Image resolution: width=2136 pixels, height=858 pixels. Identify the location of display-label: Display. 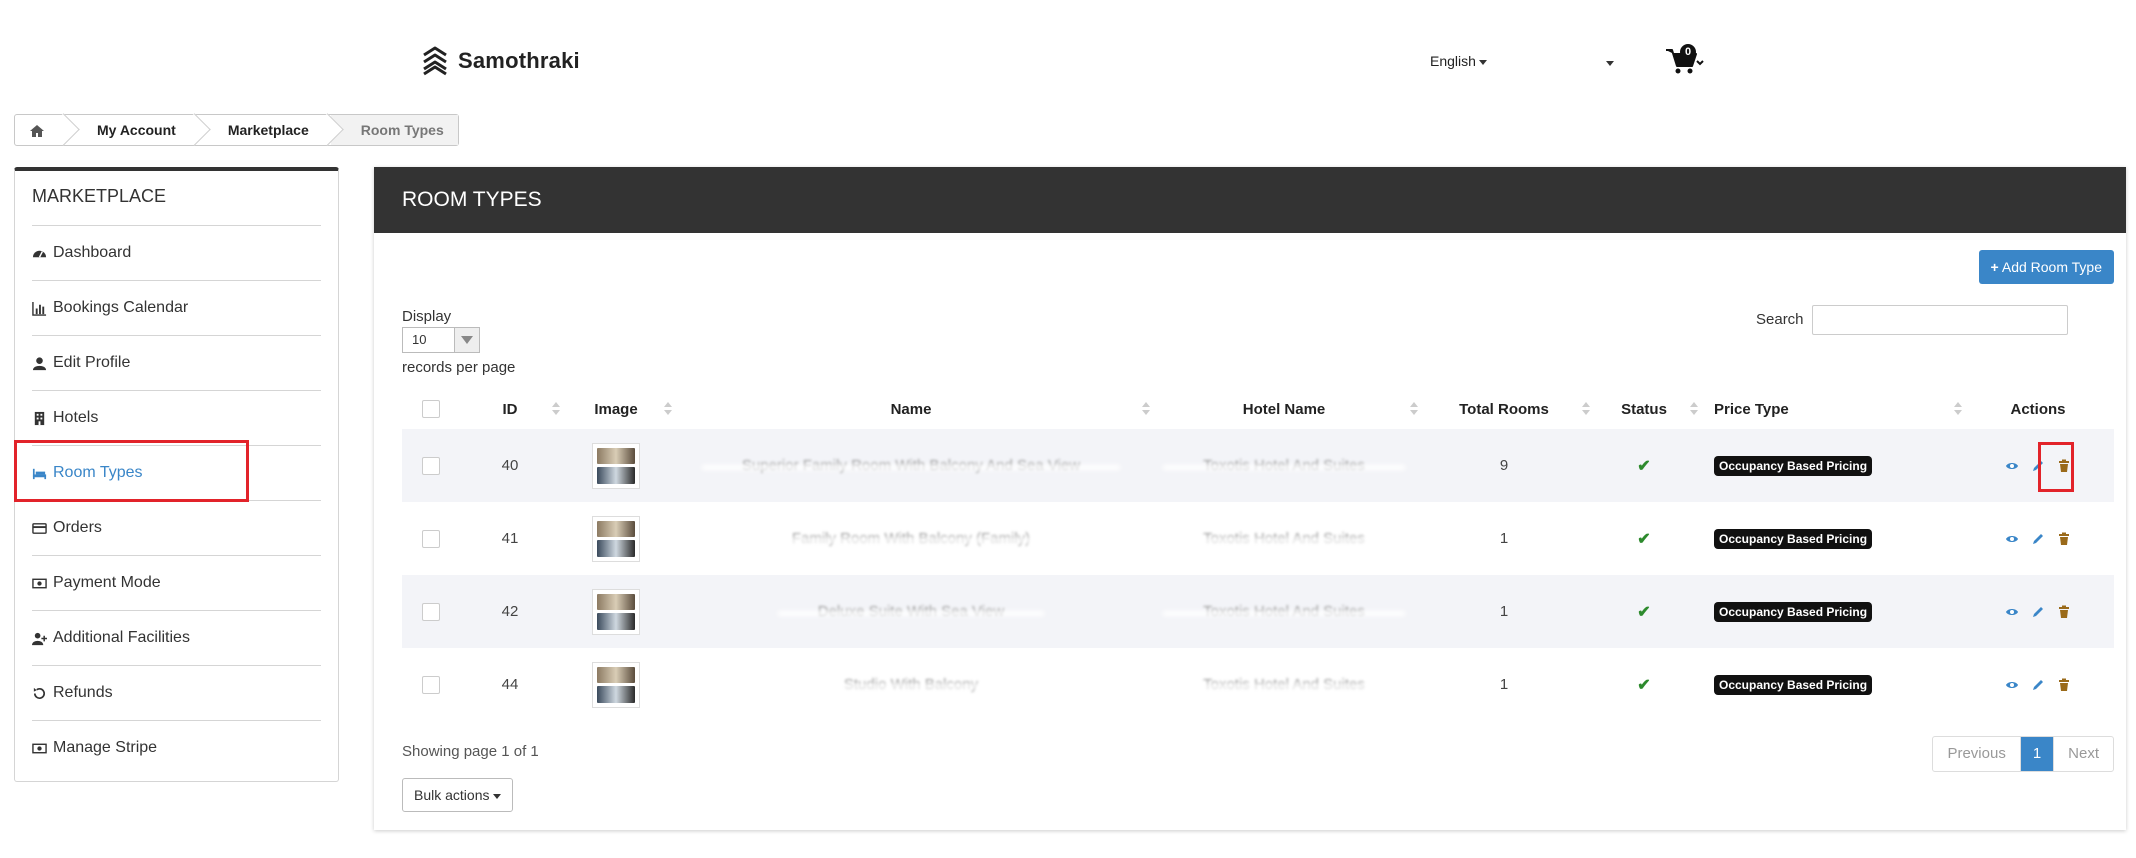
(427, 316).